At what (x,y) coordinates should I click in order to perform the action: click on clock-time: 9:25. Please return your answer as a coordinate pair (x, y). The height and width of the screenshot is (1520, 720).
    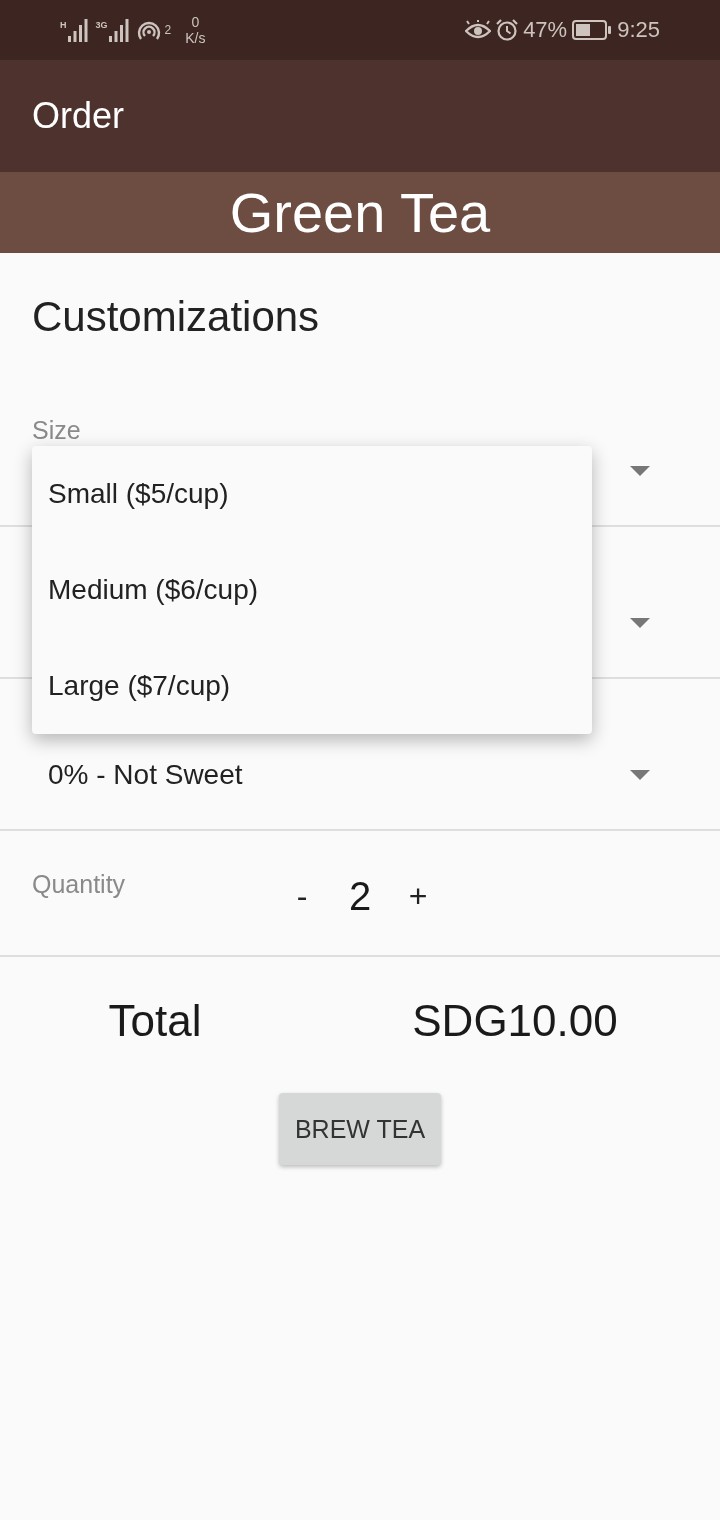
    Looking at the image, I should click on (638, 30).